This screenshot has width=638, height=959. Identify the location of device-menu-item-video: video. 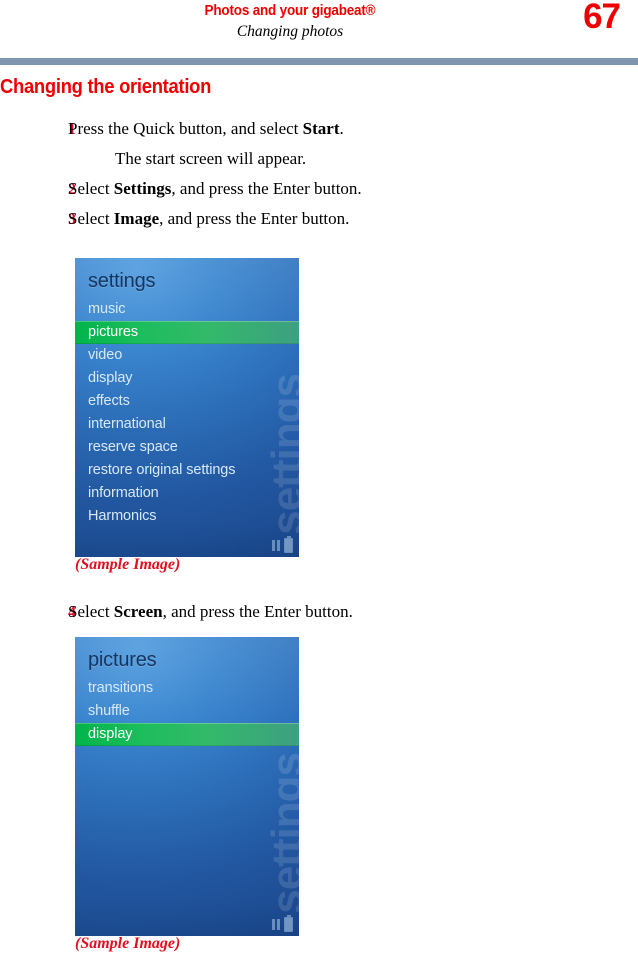
(187, 355).